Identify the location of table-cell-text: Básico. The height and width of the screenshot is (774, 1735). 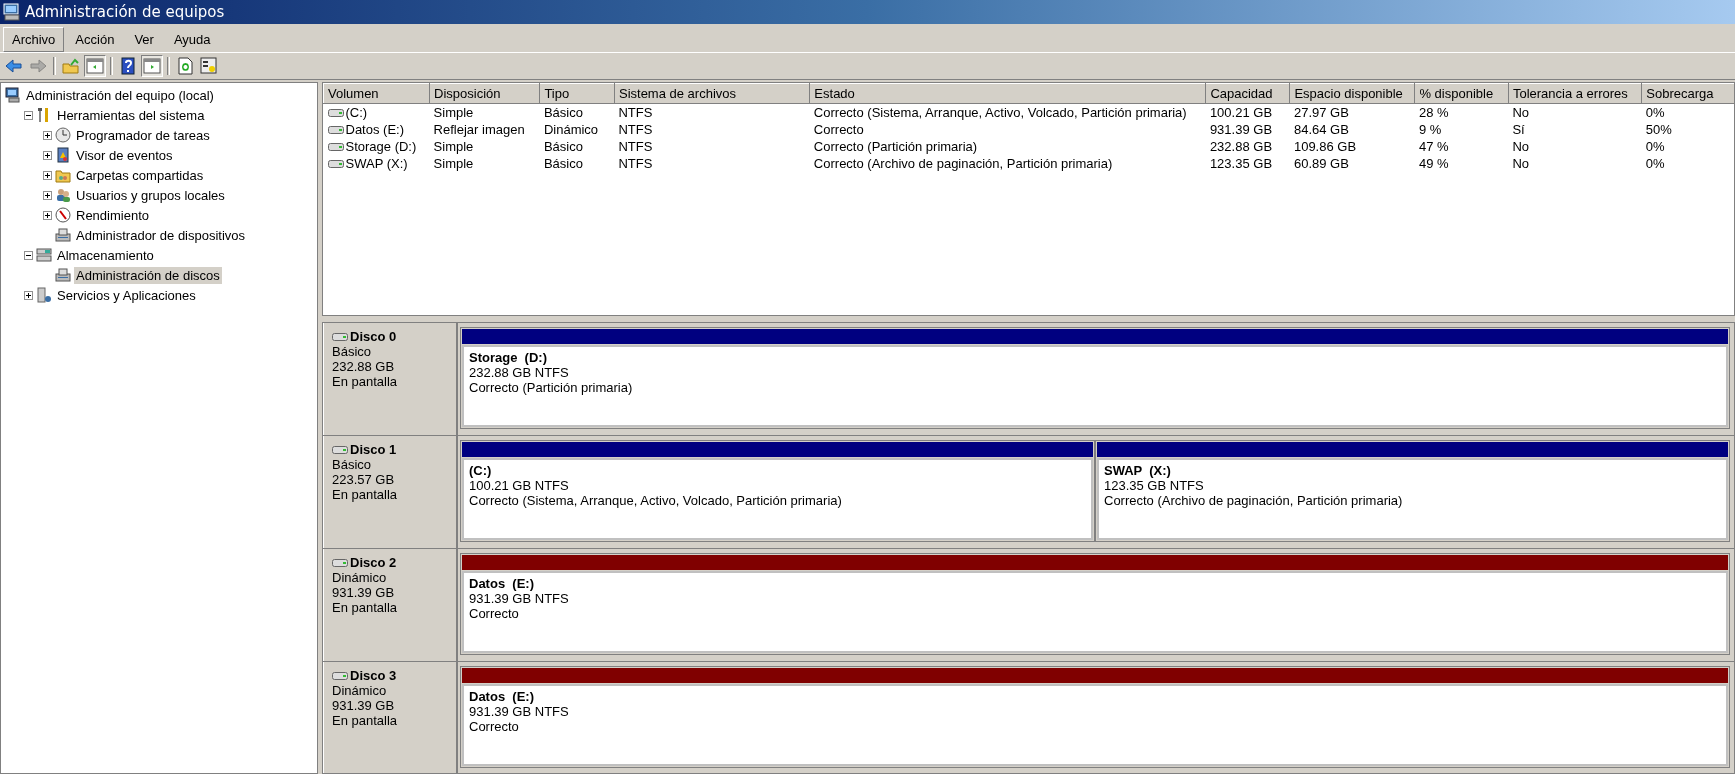
(563, 163).